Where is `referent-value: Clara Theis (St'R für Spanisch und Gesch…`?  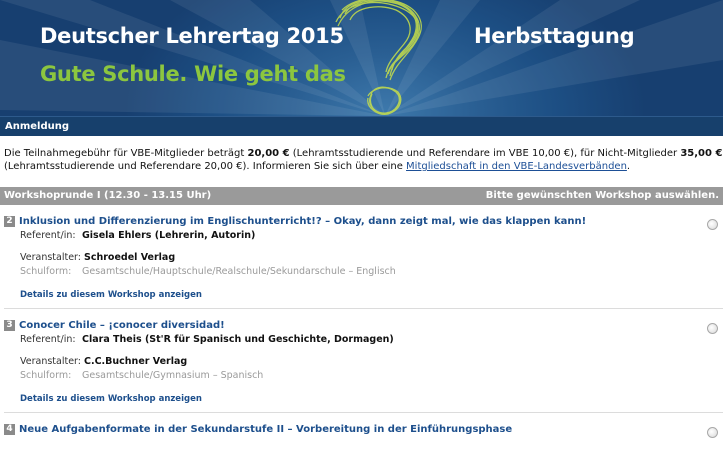 referent-value: Clara Theis (St'R für Spanisch und Gesch… is located at coordinates (238, 339).